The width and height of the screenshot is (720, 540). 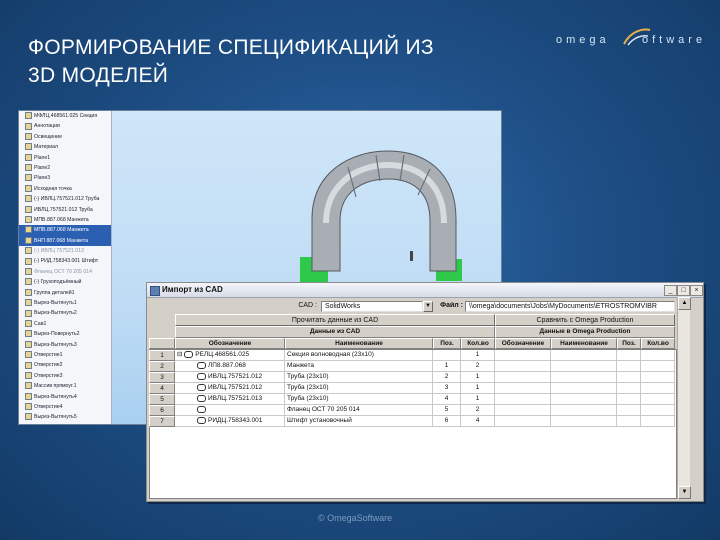 What do you see at coordinates (230, 421) in the screenshot?
I see `cell-designation: РИДЦ.758343.001` at bounding box center [230, 421].